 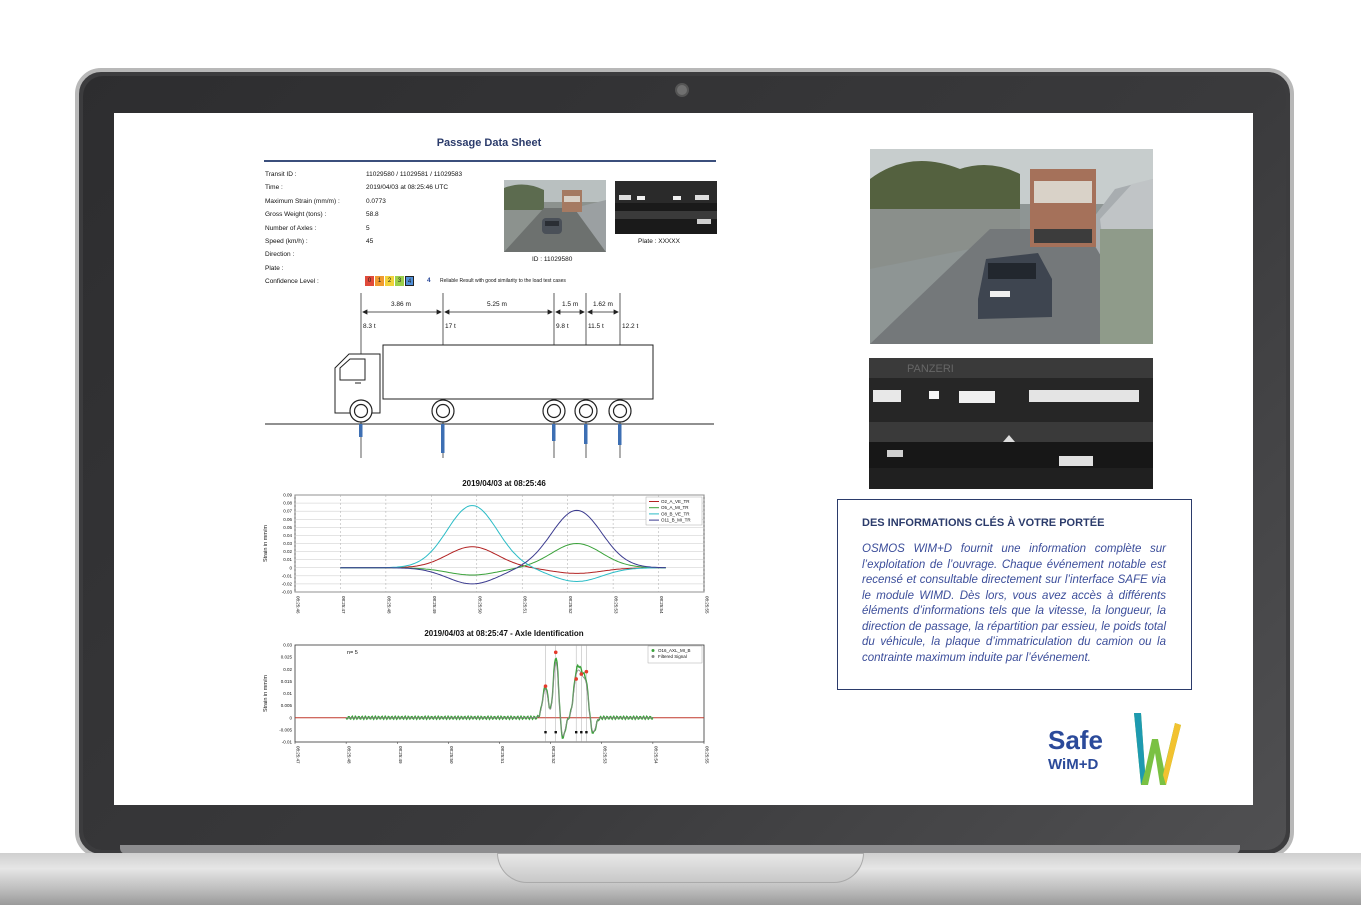 What do you see at coordinates (274, 268) in the screenshot?
I see `field-label: Plate :` at bounding box center [274, 268].